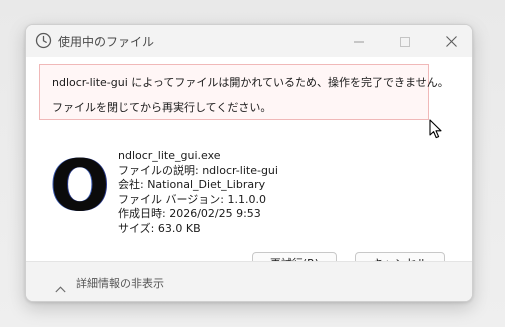 The image size is (505, 327). What do you see at coordinates (198, 170) in the screenshot?
I see `file-description: ファイルの説明: ndlocr-lite-gui` at bounding box center [198, 170].